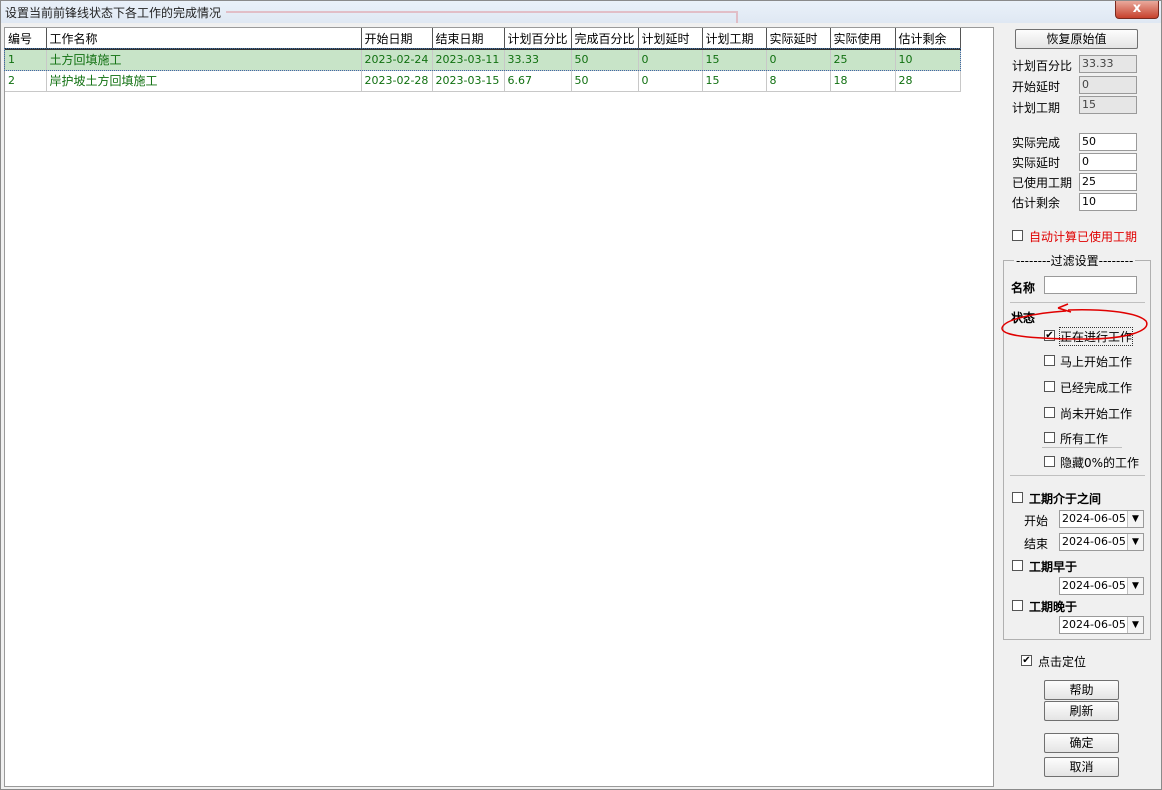 This screenshot has height=790, width=1162. I want to click on cancel-button: 取消, so click(1081, 767).